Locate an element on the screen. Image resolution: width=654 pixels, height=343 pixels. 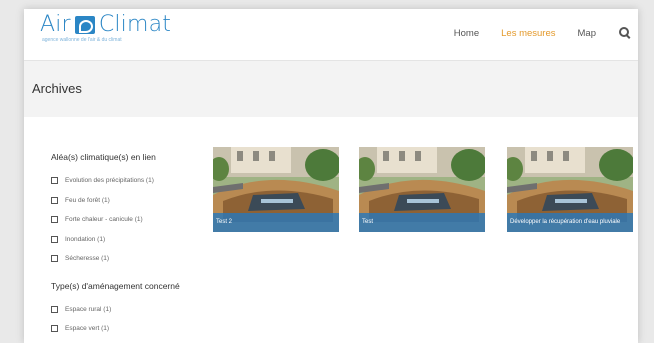
nav-item-home: Home is located at coordinates (466, 33).